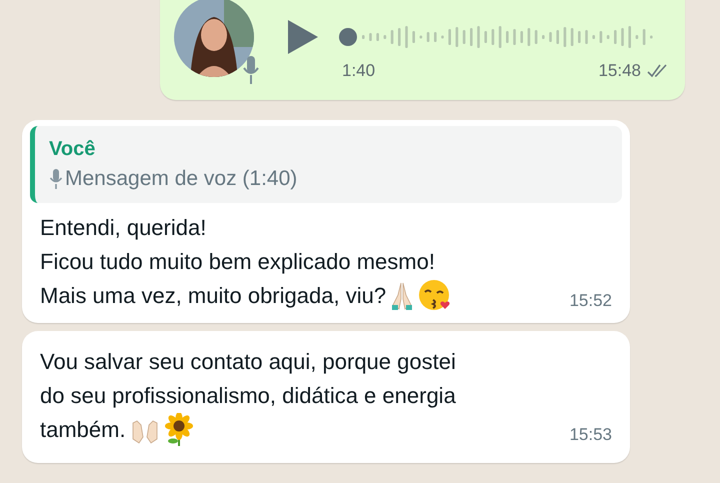 The width and height of the screenshot is (720, 483). Describe the element at coordinates (326, 164) in the screenshot. I see `quoted-message: Você Mensagem de voz (1:40)` at that location.